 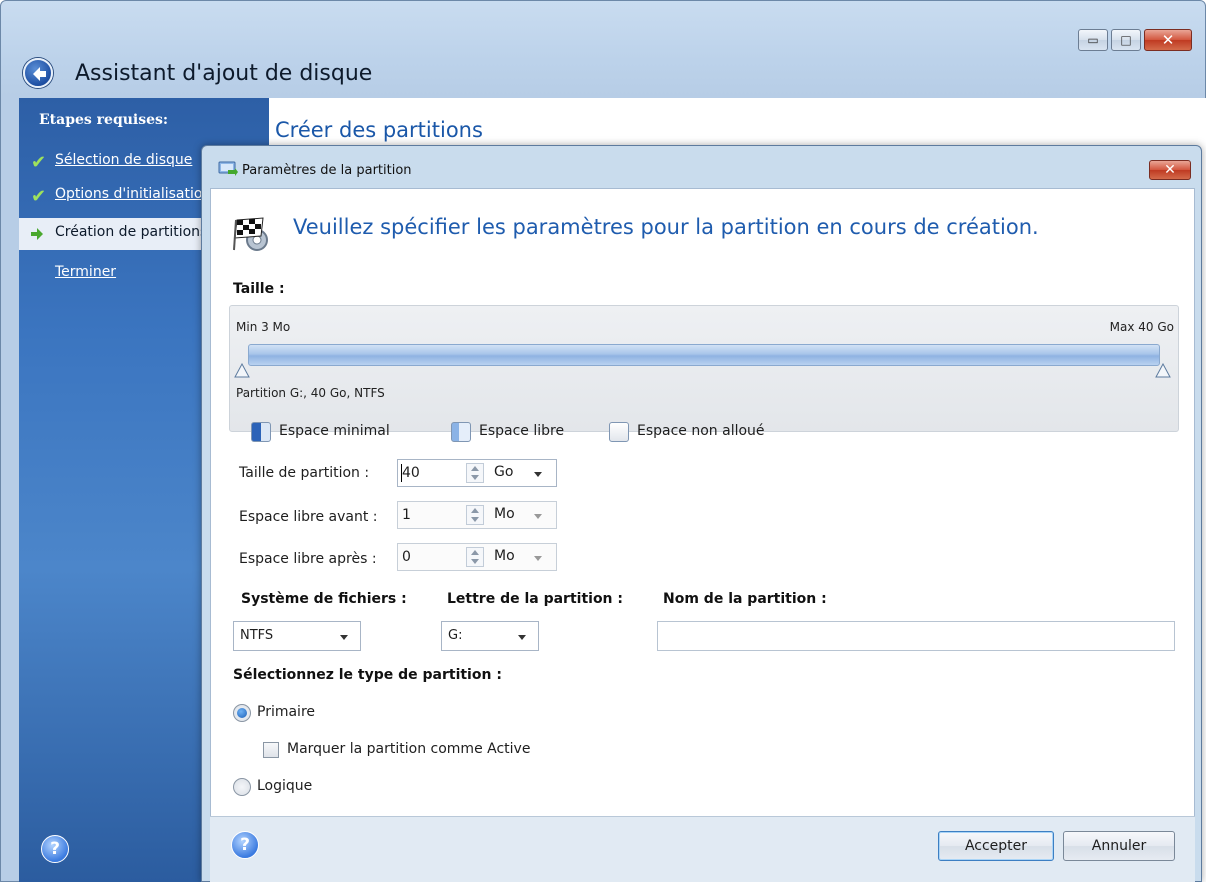 I want to click on dialog-title: Paramètres de la partition, so click(x=327, y=170).